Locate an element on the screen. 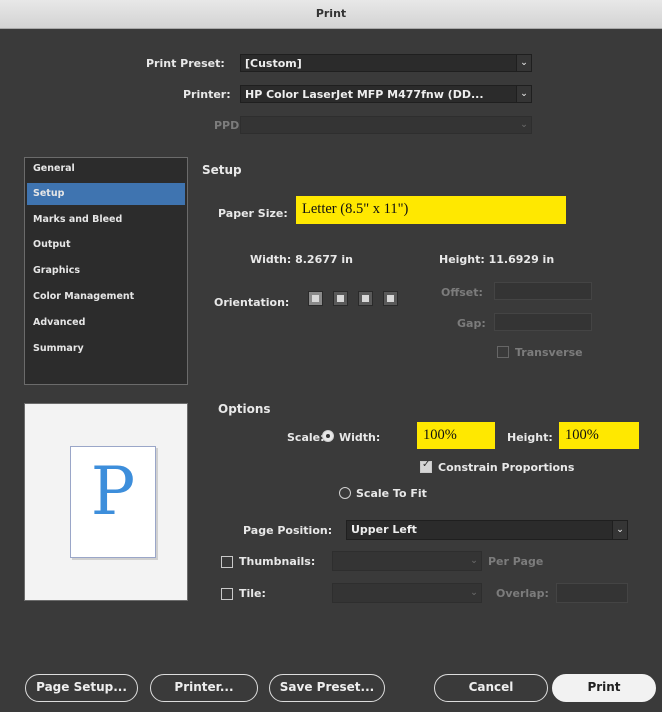 The image size is (662, 712). sidebar-item-graphics: Graphics is located at coordinates (106, 271).